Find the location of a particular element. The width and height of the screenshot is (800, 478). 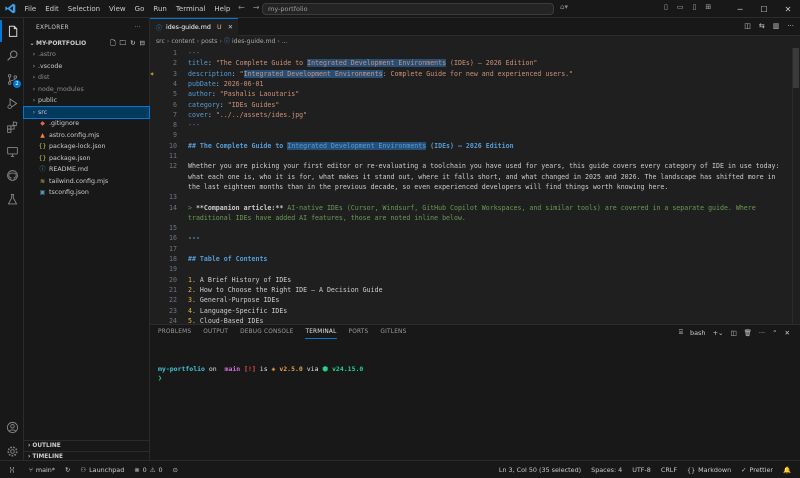

toggle-panel-icon: ▭ is located at coordinates (680, 7).